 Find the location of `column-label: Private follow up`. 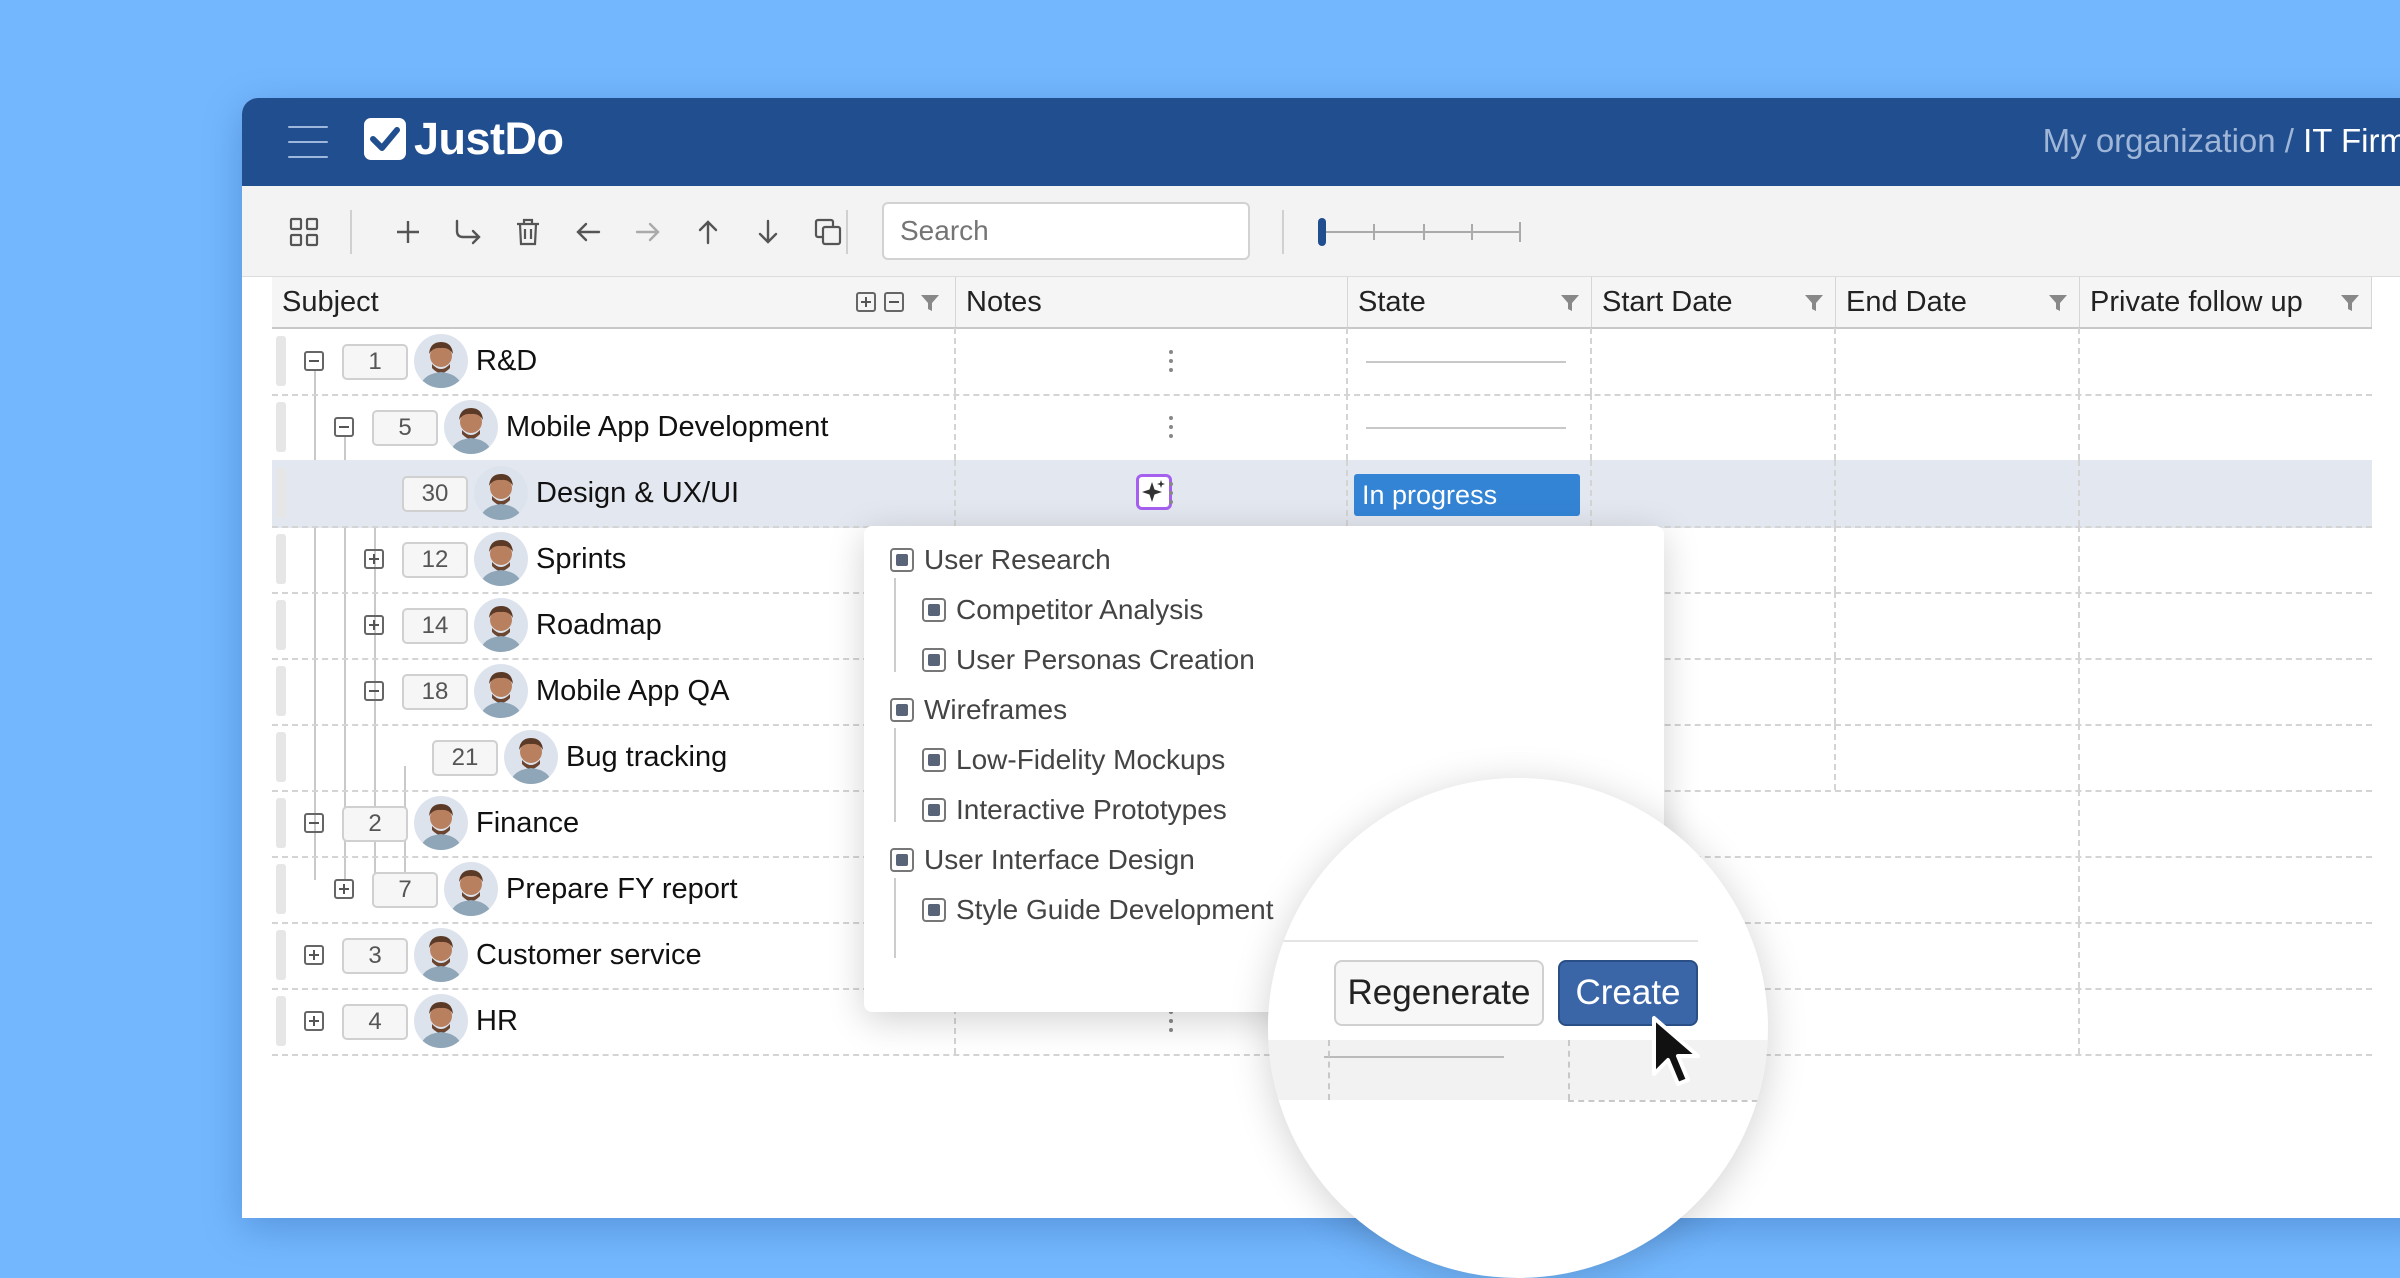

column-label: Private follow up is located at coordinates (2196, 302).